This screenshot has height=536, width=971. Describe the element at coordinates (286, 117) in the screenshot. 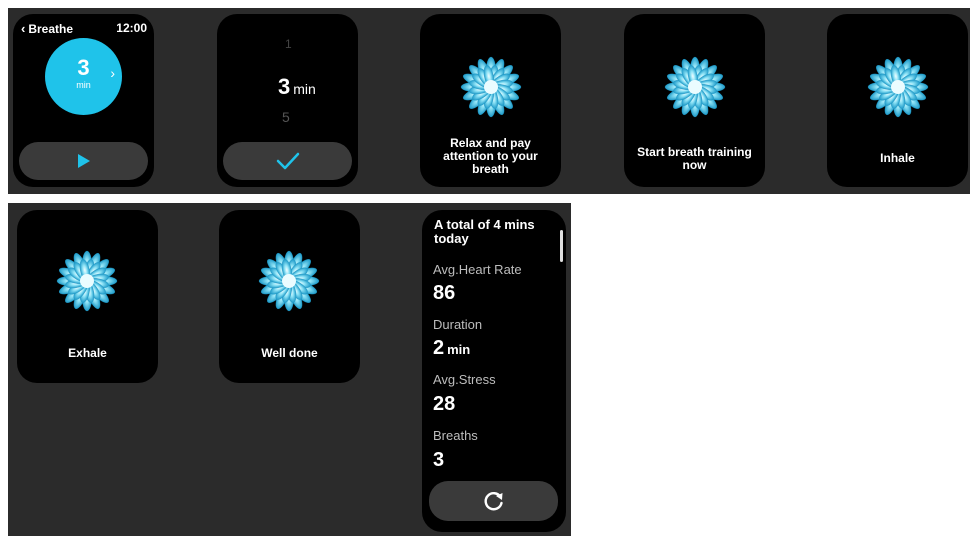

I see `picker-value-below: 5` at that location.